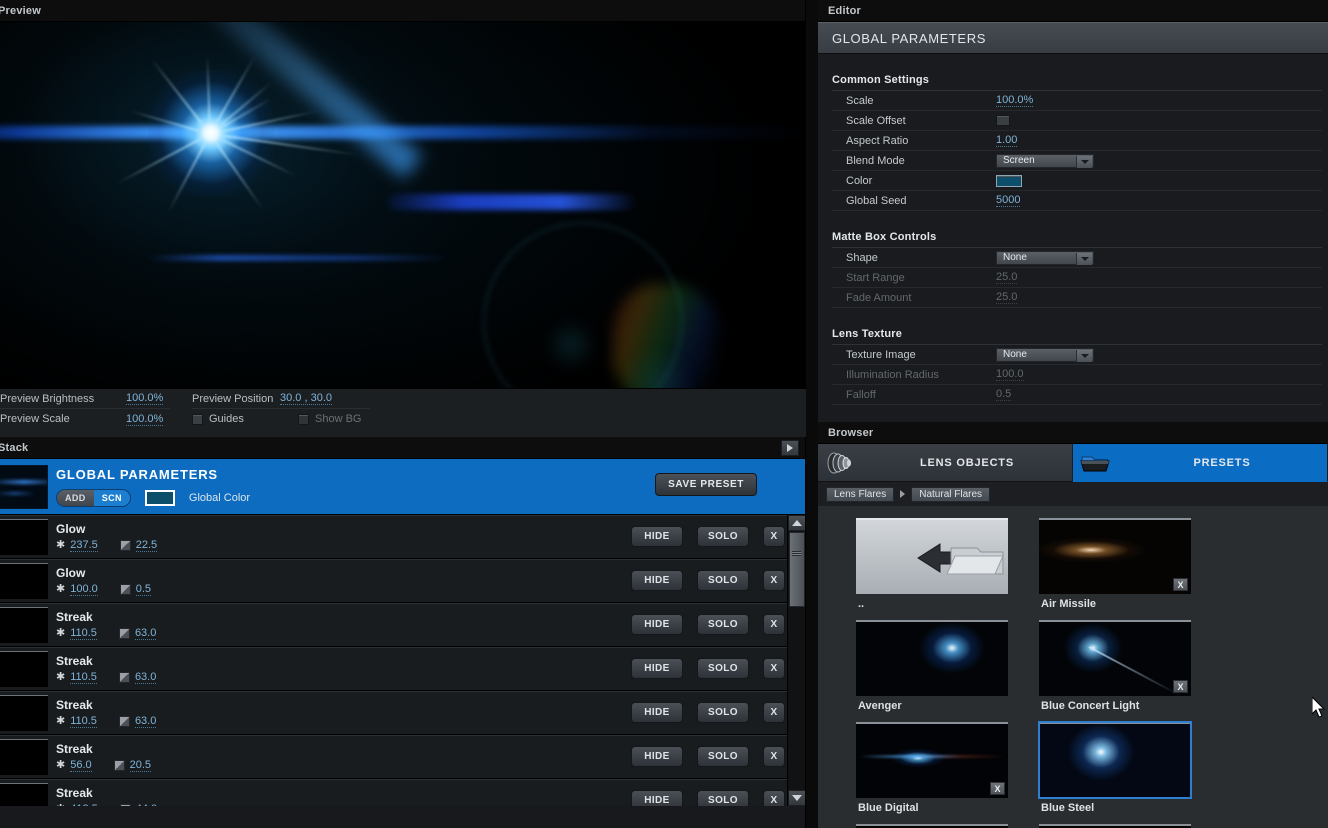  Describe the element at coordinates (84, 589) in the screenshot. I see `layer-brightness-value: 100.0` at that location.